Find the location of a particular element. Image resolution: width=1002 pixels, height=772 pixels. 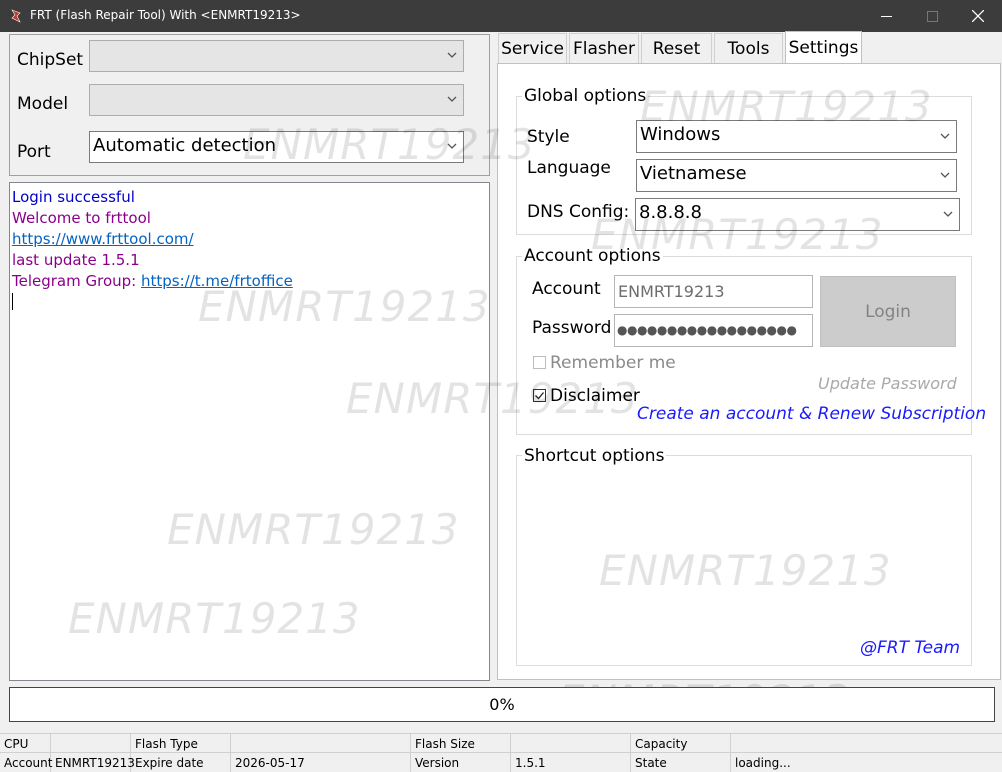

chipset-select is located at coordinates (276, 56).